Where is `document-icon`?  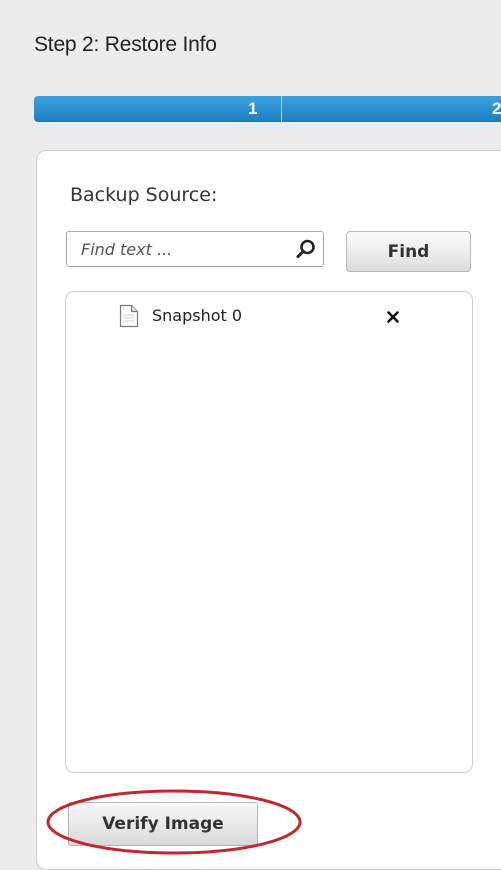 document-icon is located at coordinates (129, 316).